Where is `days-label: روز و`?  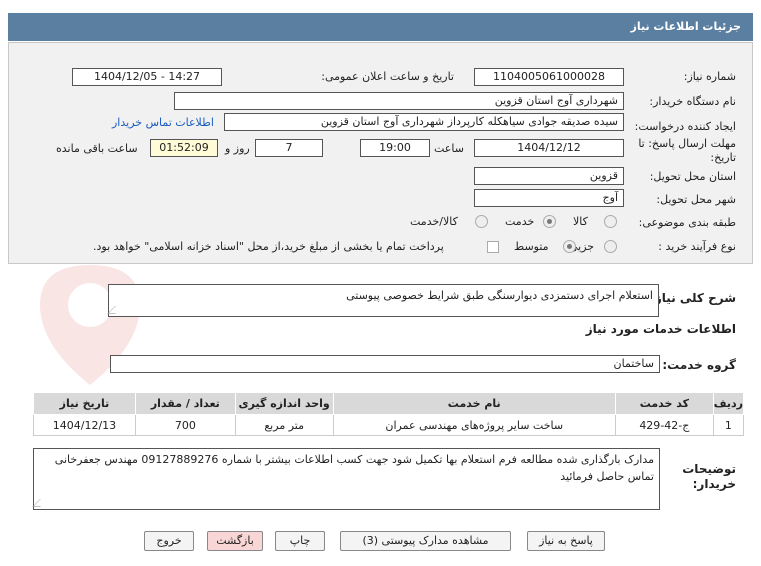
days-label: روز و is located at coordinates (237, 148).